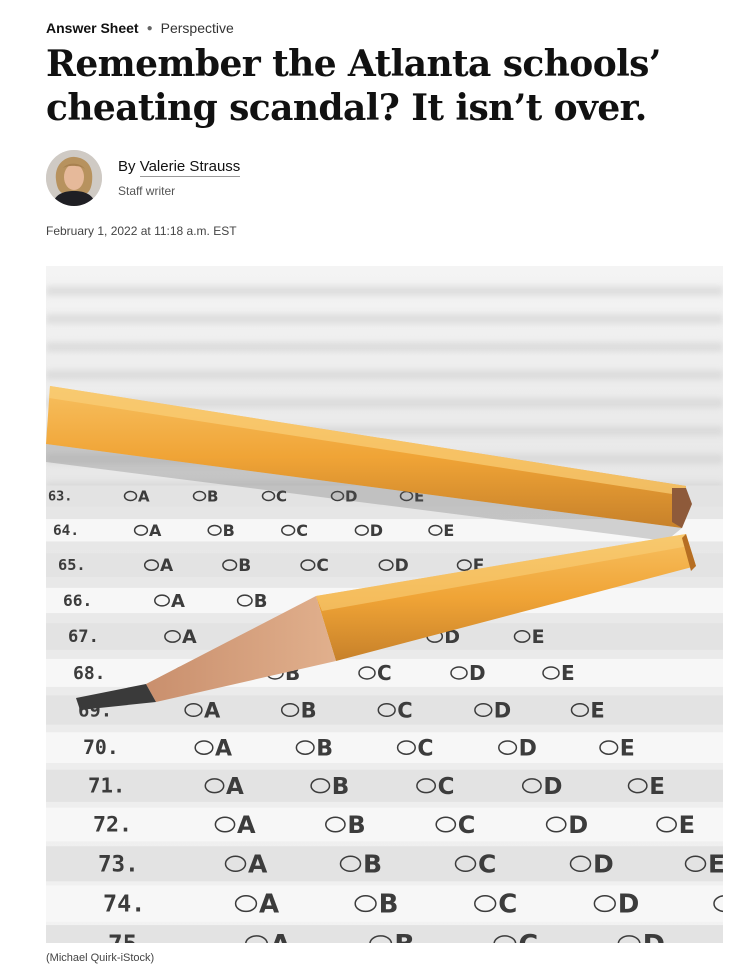 The image size is (745, 973). I want to click on section-link: Answer Sheet, so click(92, 28).